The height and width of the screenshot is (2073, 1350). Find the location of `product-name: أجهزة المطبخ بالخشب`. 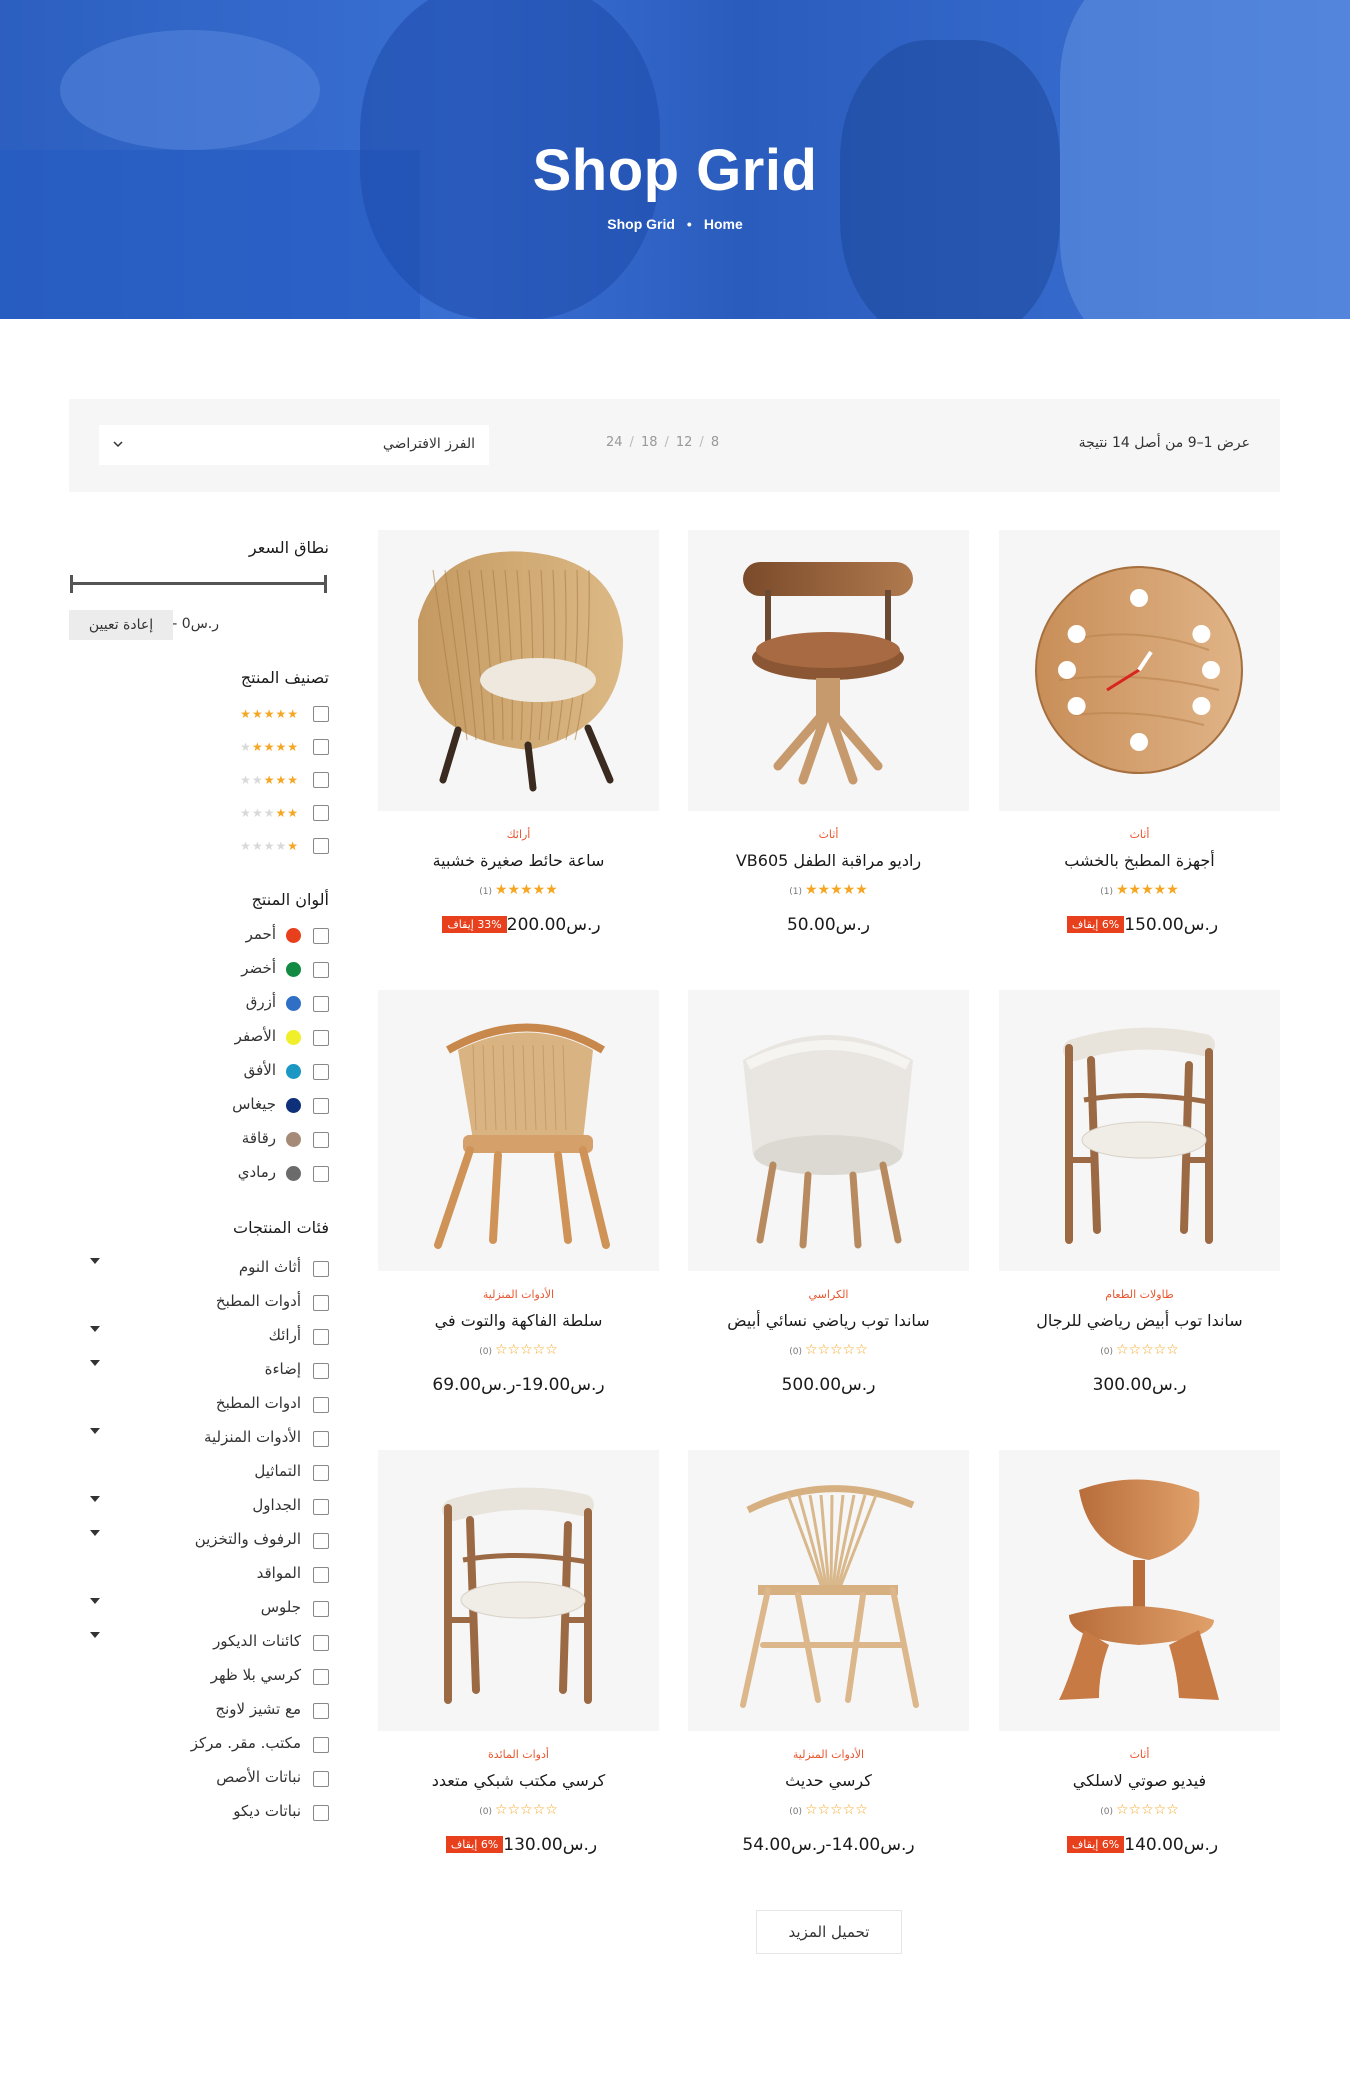

product-name: أجهزة المطبخ بالخشب is located at coordinates (1139, 860).